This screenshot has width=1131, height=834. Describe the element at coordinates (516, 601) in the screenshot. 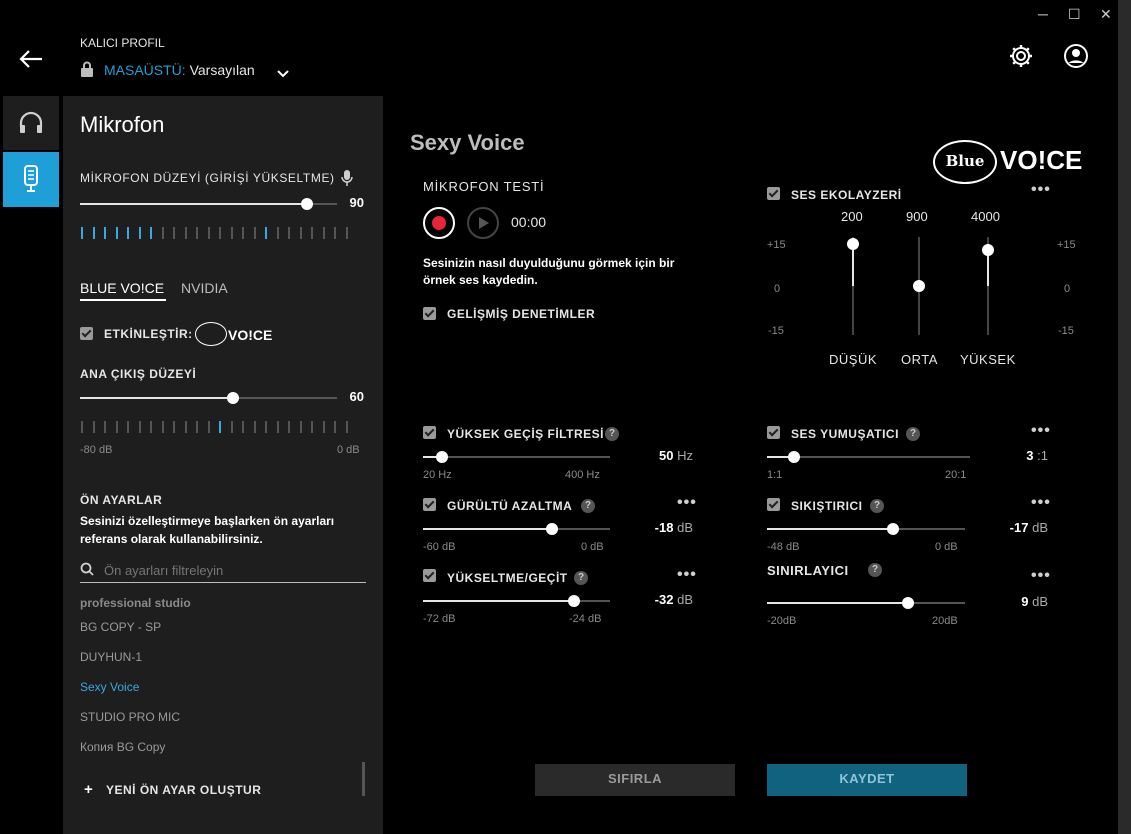

I see `gate-slider` at that location.